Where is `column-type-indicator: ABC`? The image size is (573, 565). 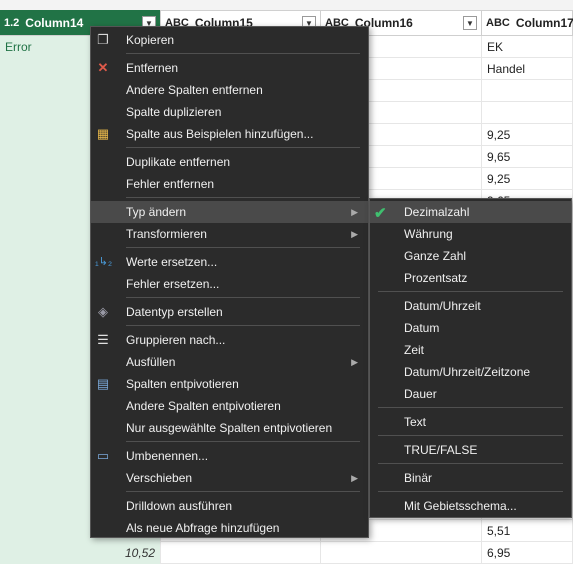
column-type-indicator: ABC is located at coordinates (498, 23).